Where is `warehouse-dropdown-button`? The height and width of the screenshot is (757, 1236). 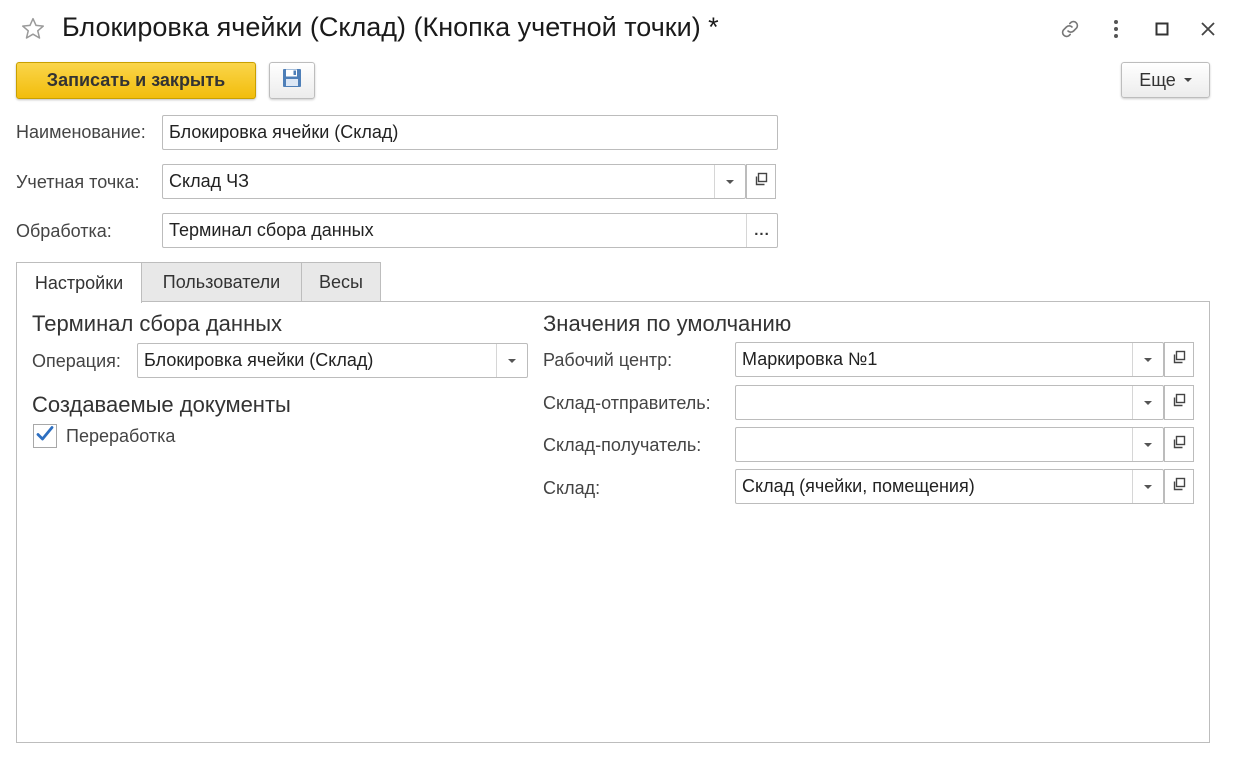
warehouse-dropdown-button is located at coordinates (1147, 486).